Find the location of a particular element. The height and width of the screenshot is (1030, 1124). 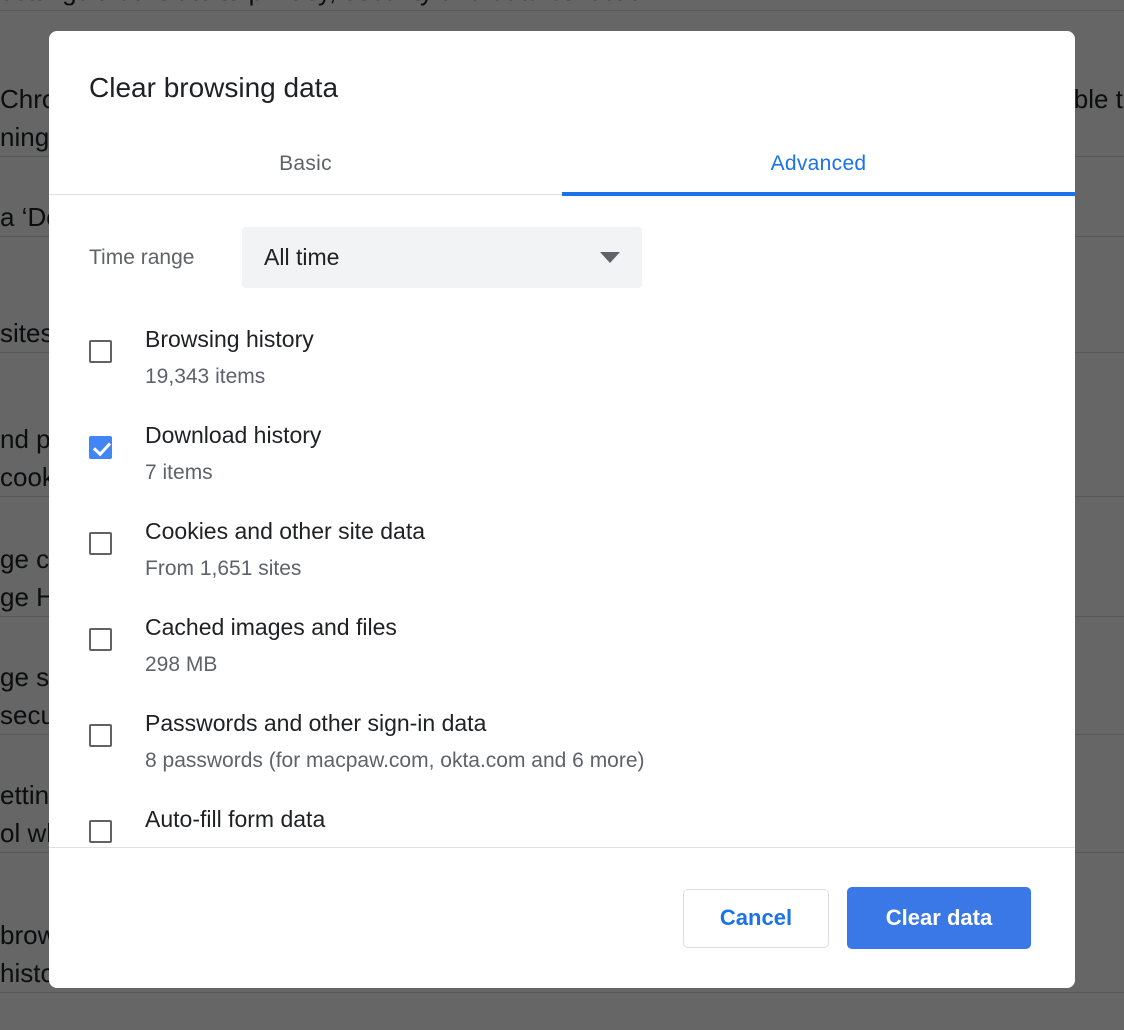

checkbox-item: Download history 7 items is located at coordinates (562, 458).